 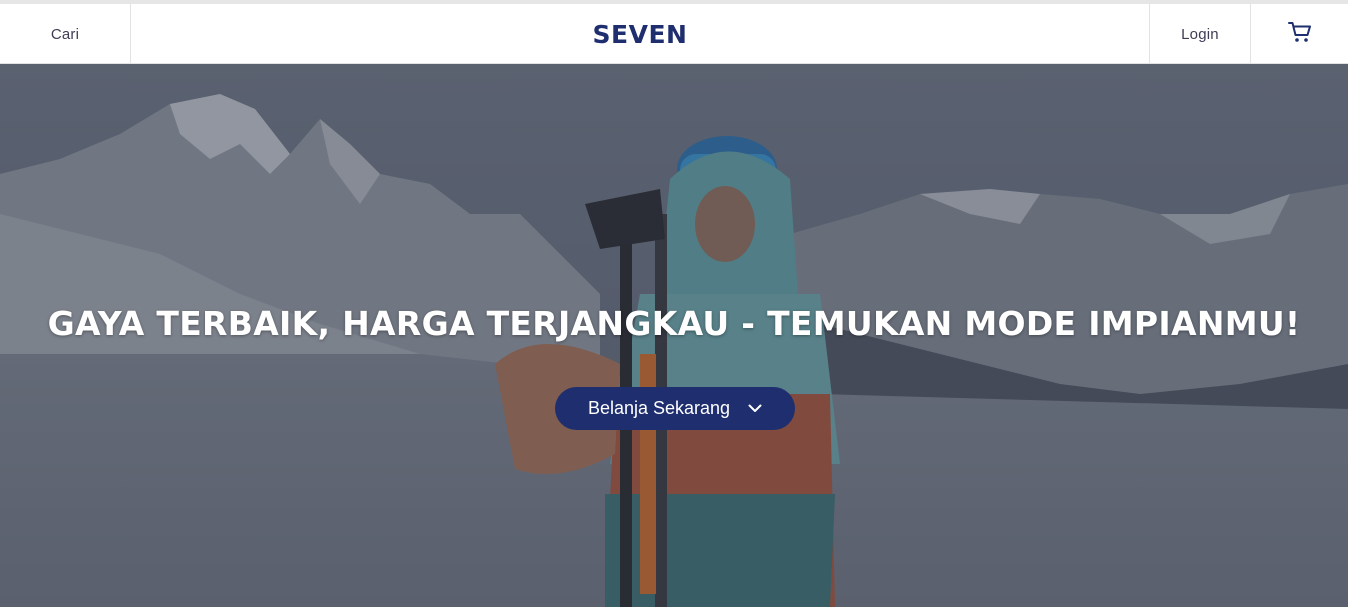 What do you see at coordinates (659, 408) in the screenshot?
I see `shop-now-label: Belanja Sekarang` at bounding box center [659, 408].